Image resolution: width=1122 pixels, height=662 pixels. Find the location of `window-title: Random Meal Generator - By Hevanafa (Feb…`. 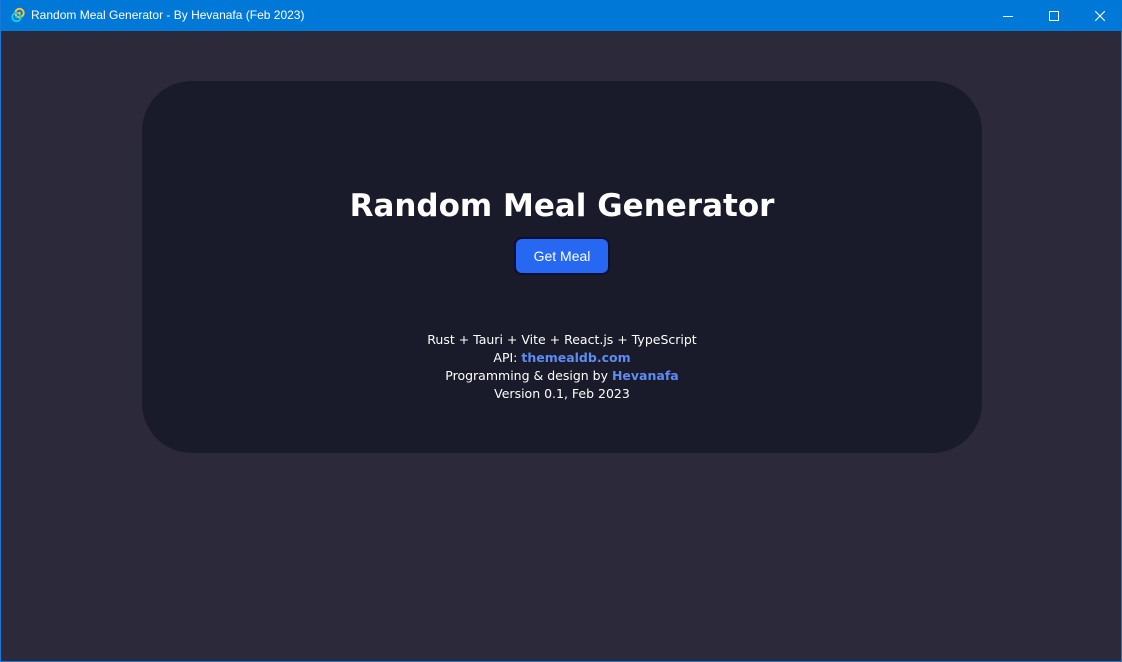

window-title: Random Meal Generator - By Hevanafa (Feb… is located at coordinates (168, 15).